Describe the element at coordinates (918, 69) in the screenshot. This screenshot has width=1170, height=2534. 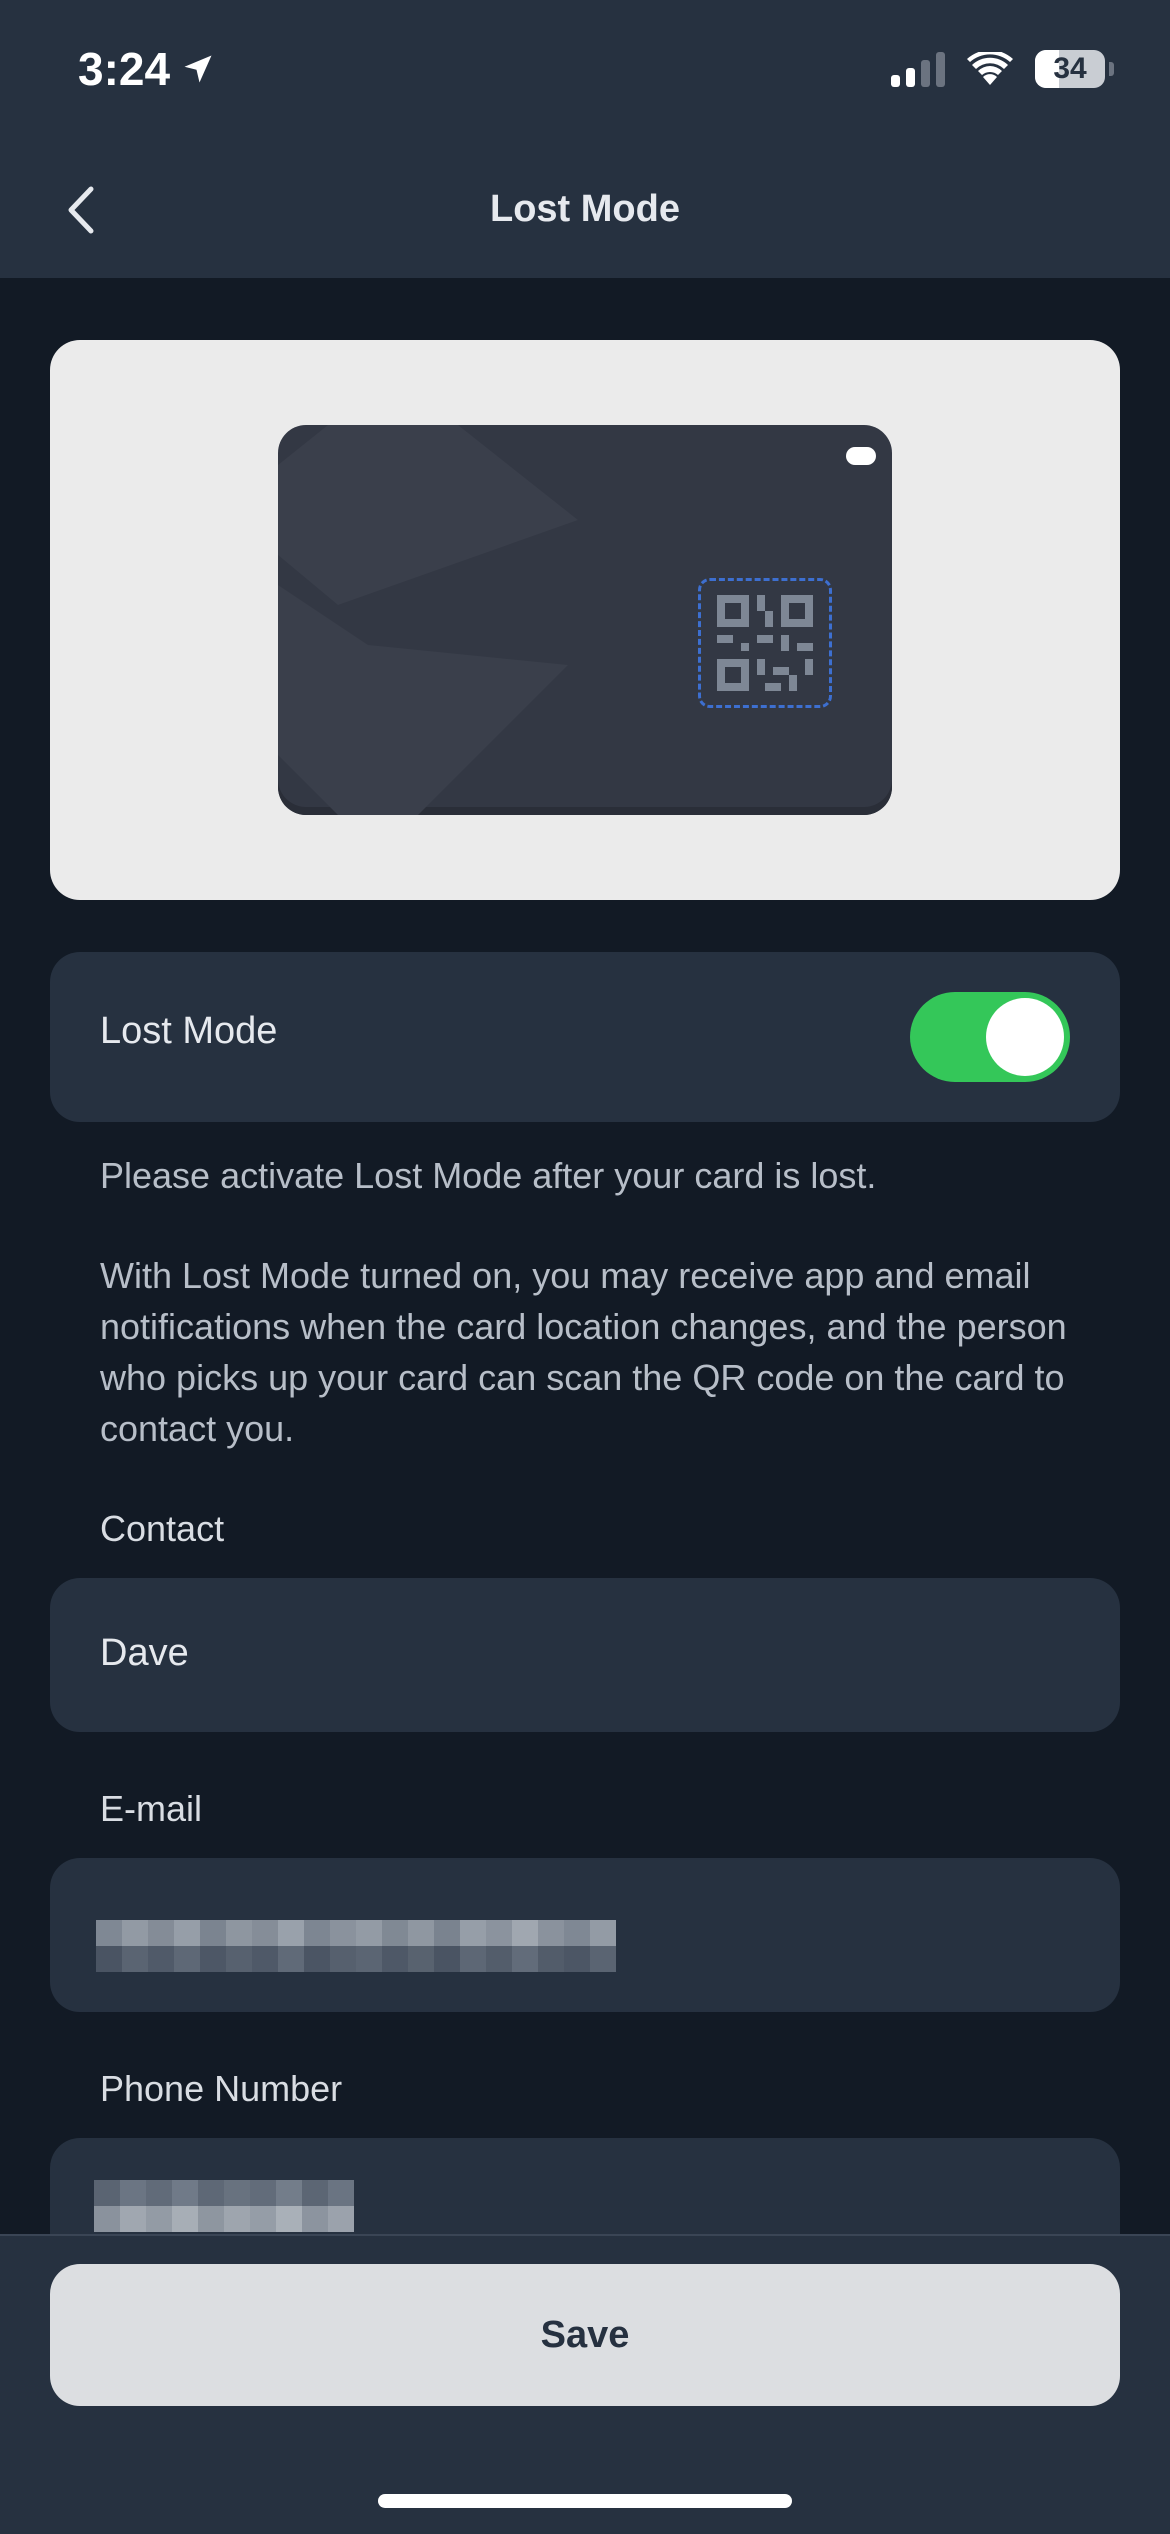
I see `cellular-signal-icon` at that location.